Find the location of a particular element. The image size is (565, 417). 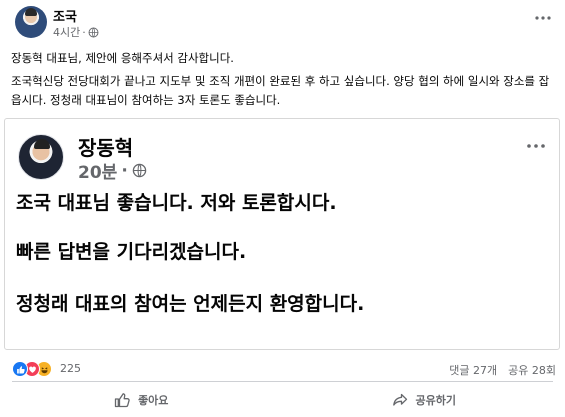

shared-post-line: 빠른 답변을 기다리겠습니다. is located at coordinates (131, 252).